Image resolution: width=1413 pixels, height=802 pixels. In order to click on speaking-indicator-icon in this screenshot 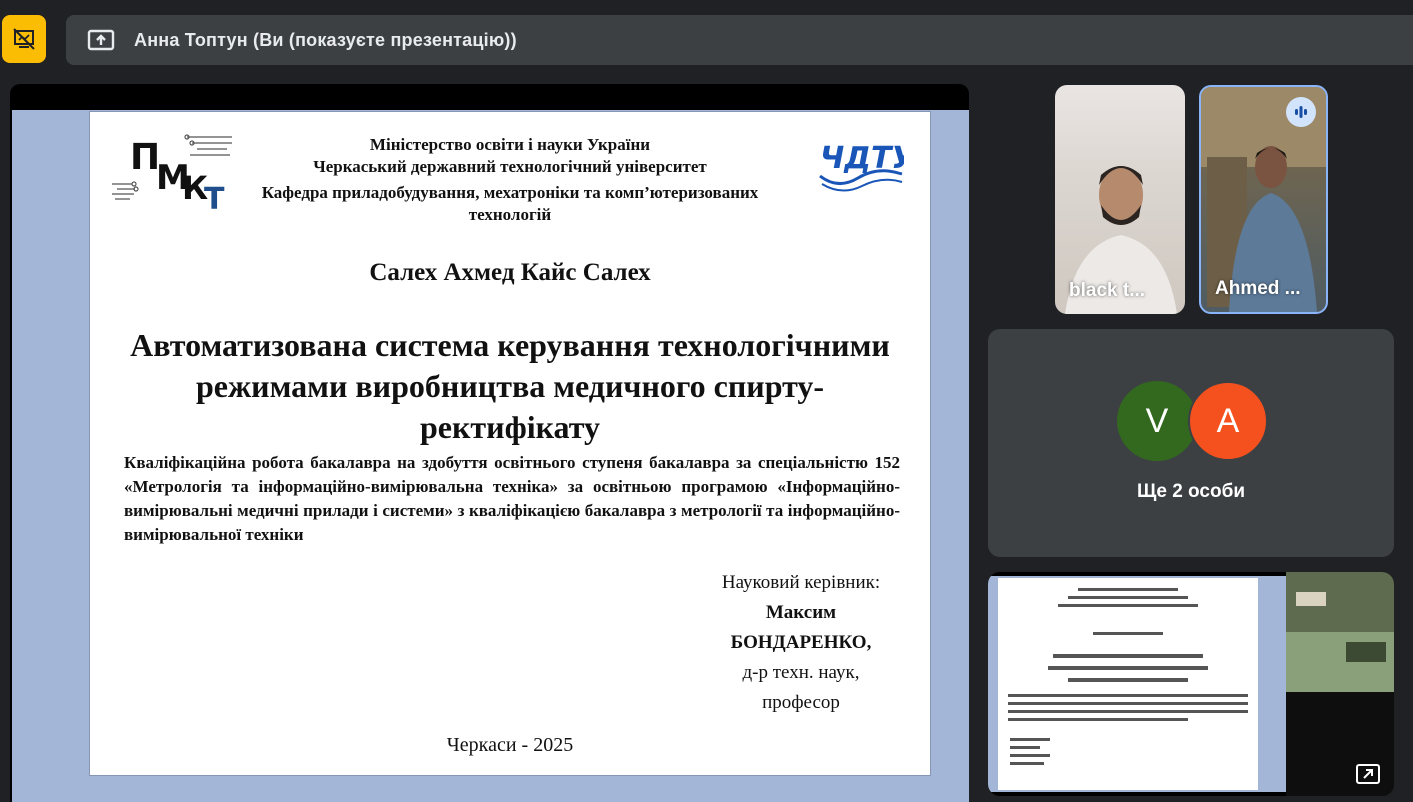, I will do `click(1301, 112)`.